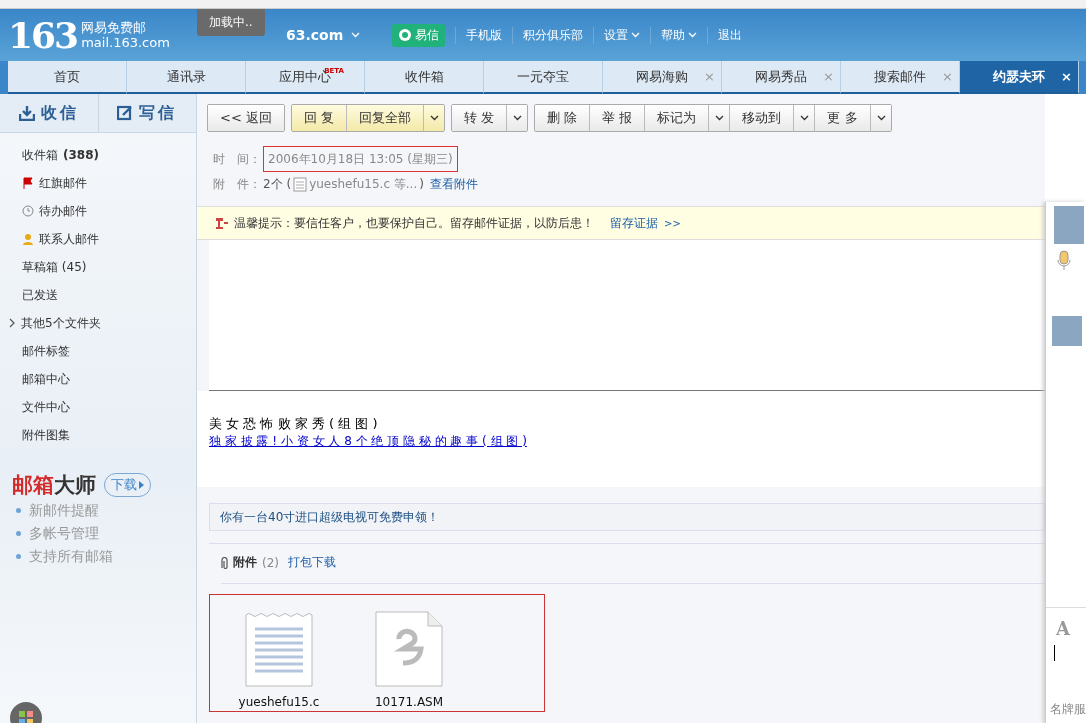 This screenshot has width=1086, height=723. What do you see at coordinates (562, 118) in the screenshot?
I see `toolbar-button: 删 除` at bounding box center [562, 118].